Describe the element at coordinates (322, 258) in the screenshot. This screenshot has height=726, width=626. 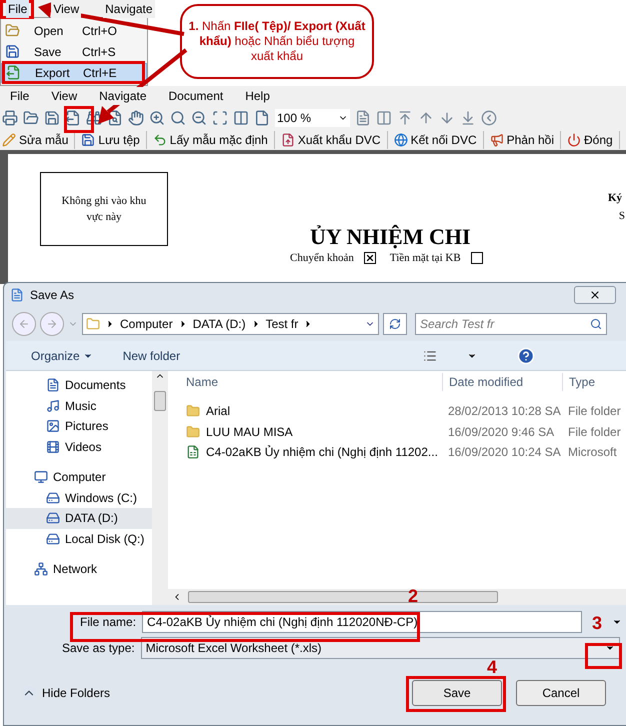
I see `option-label: Chuyển khoản` at that location.